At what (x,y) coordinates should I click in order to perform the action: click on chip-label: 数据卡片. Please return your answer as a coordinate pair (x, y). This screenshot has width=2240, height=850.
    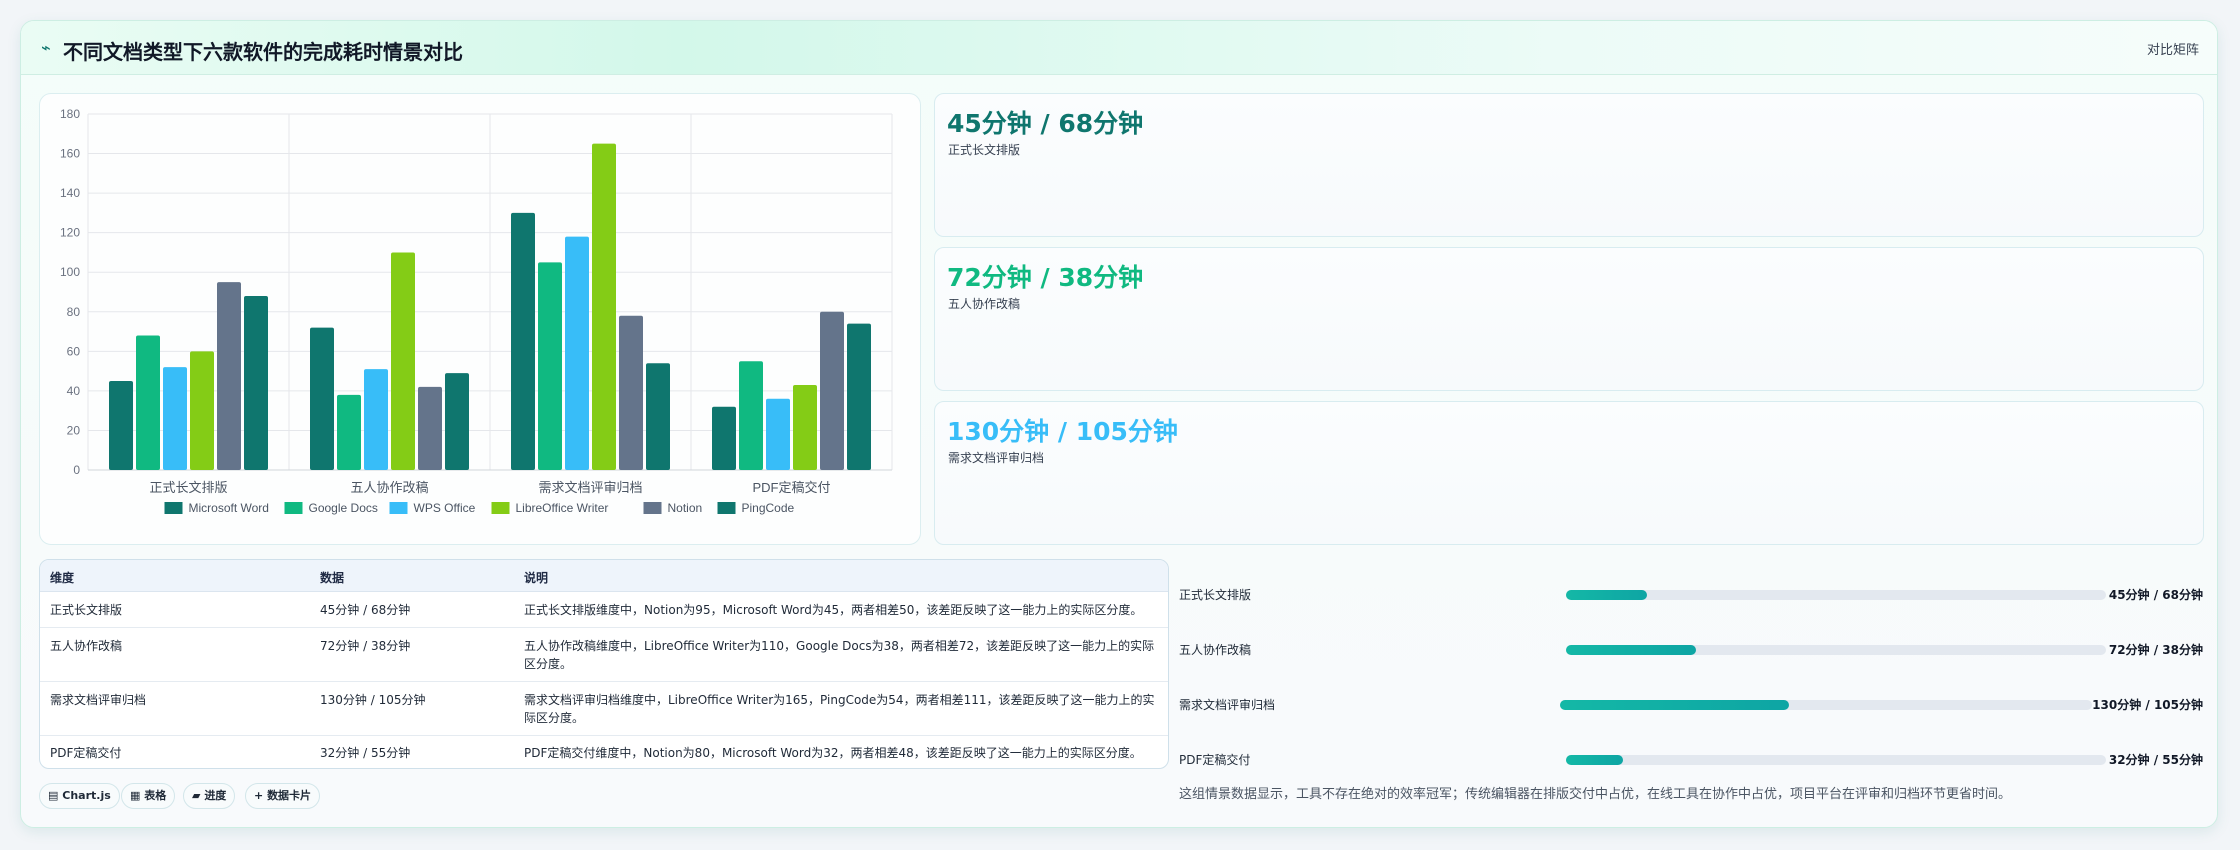
    Looking at the image, I should click on (289, 795).